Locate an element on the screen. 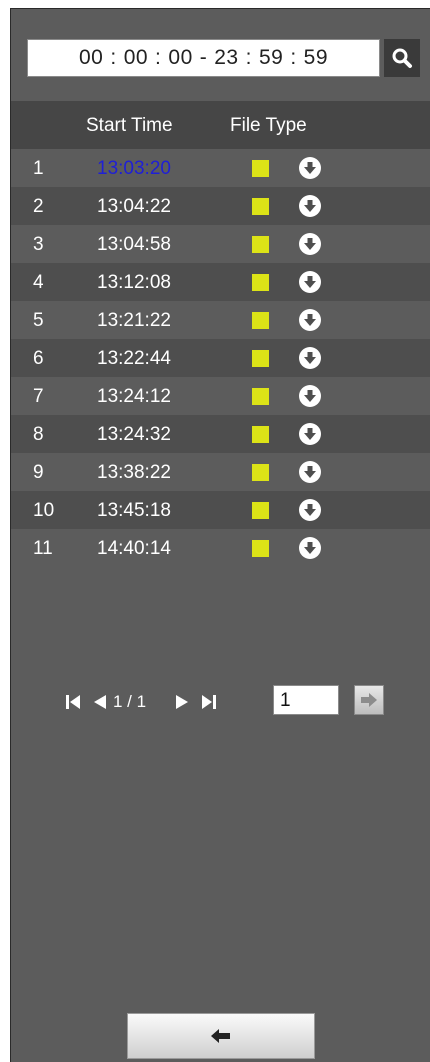 The width and height of the screenshot is (430, 1062). first-page-icon is located at coordinates (73, 702).